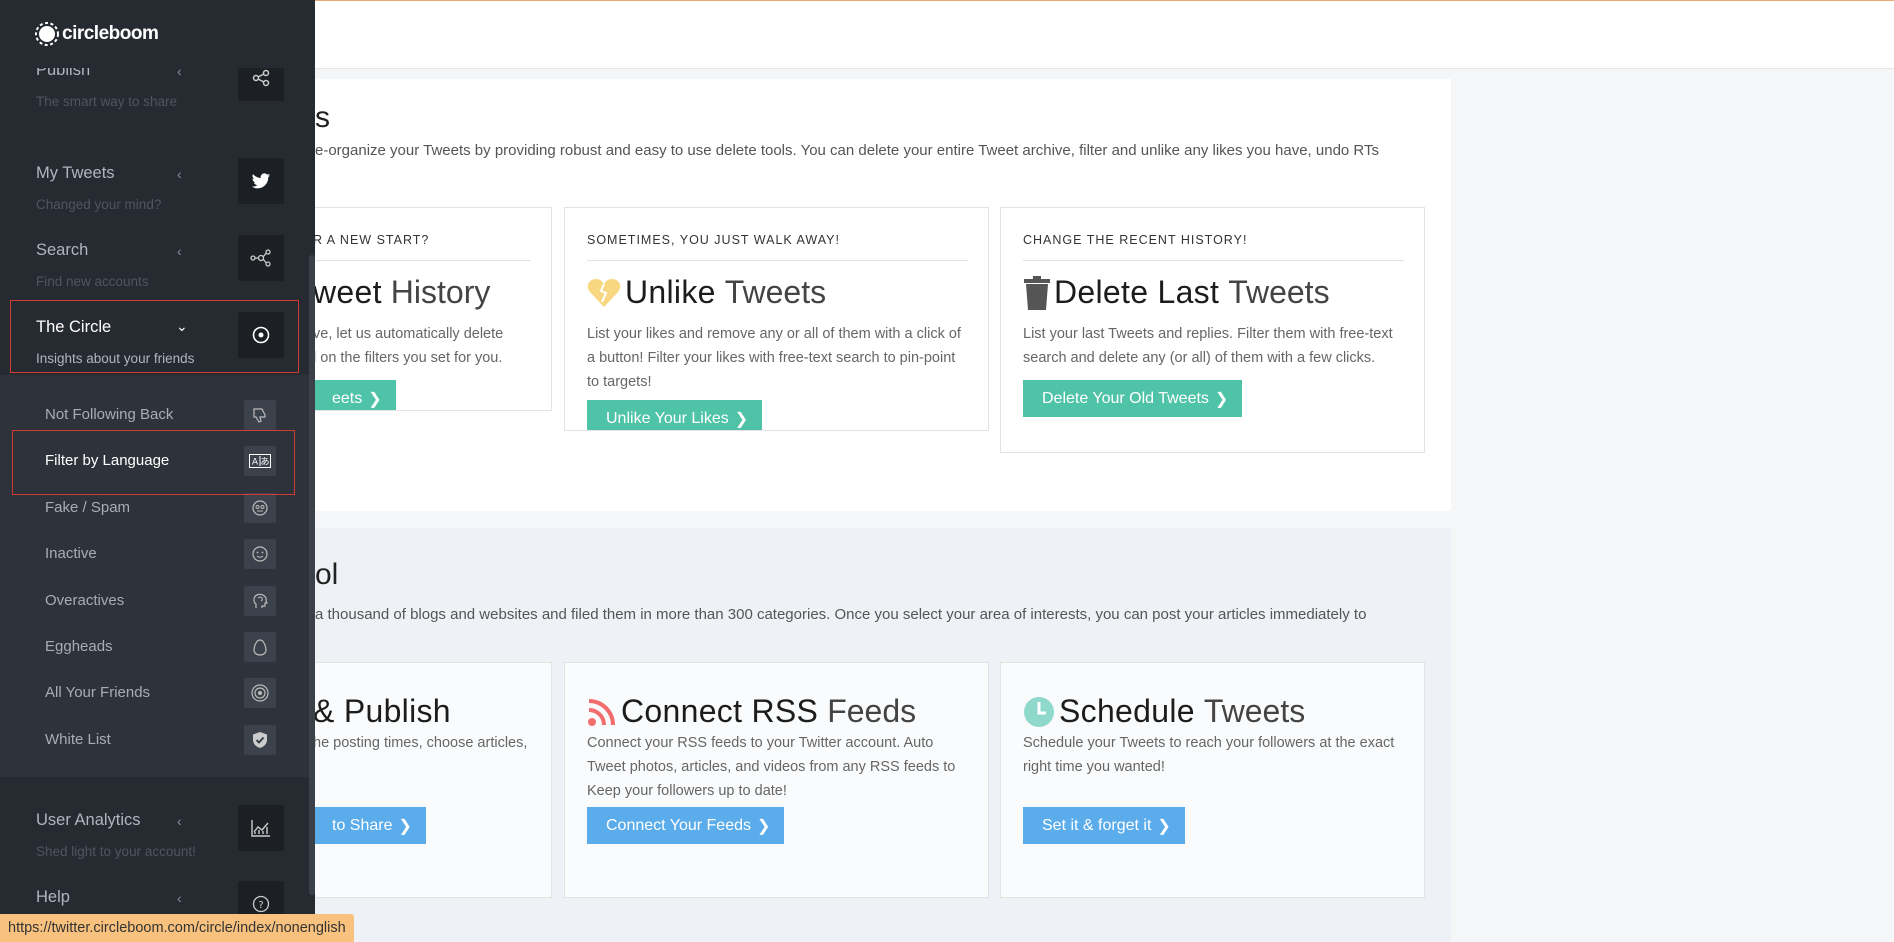 This screenshot has height=942, width=1894. Describe the element at coordinates (312, 575) in the screenshot. I see `sidebar-scrollbar` at that location.